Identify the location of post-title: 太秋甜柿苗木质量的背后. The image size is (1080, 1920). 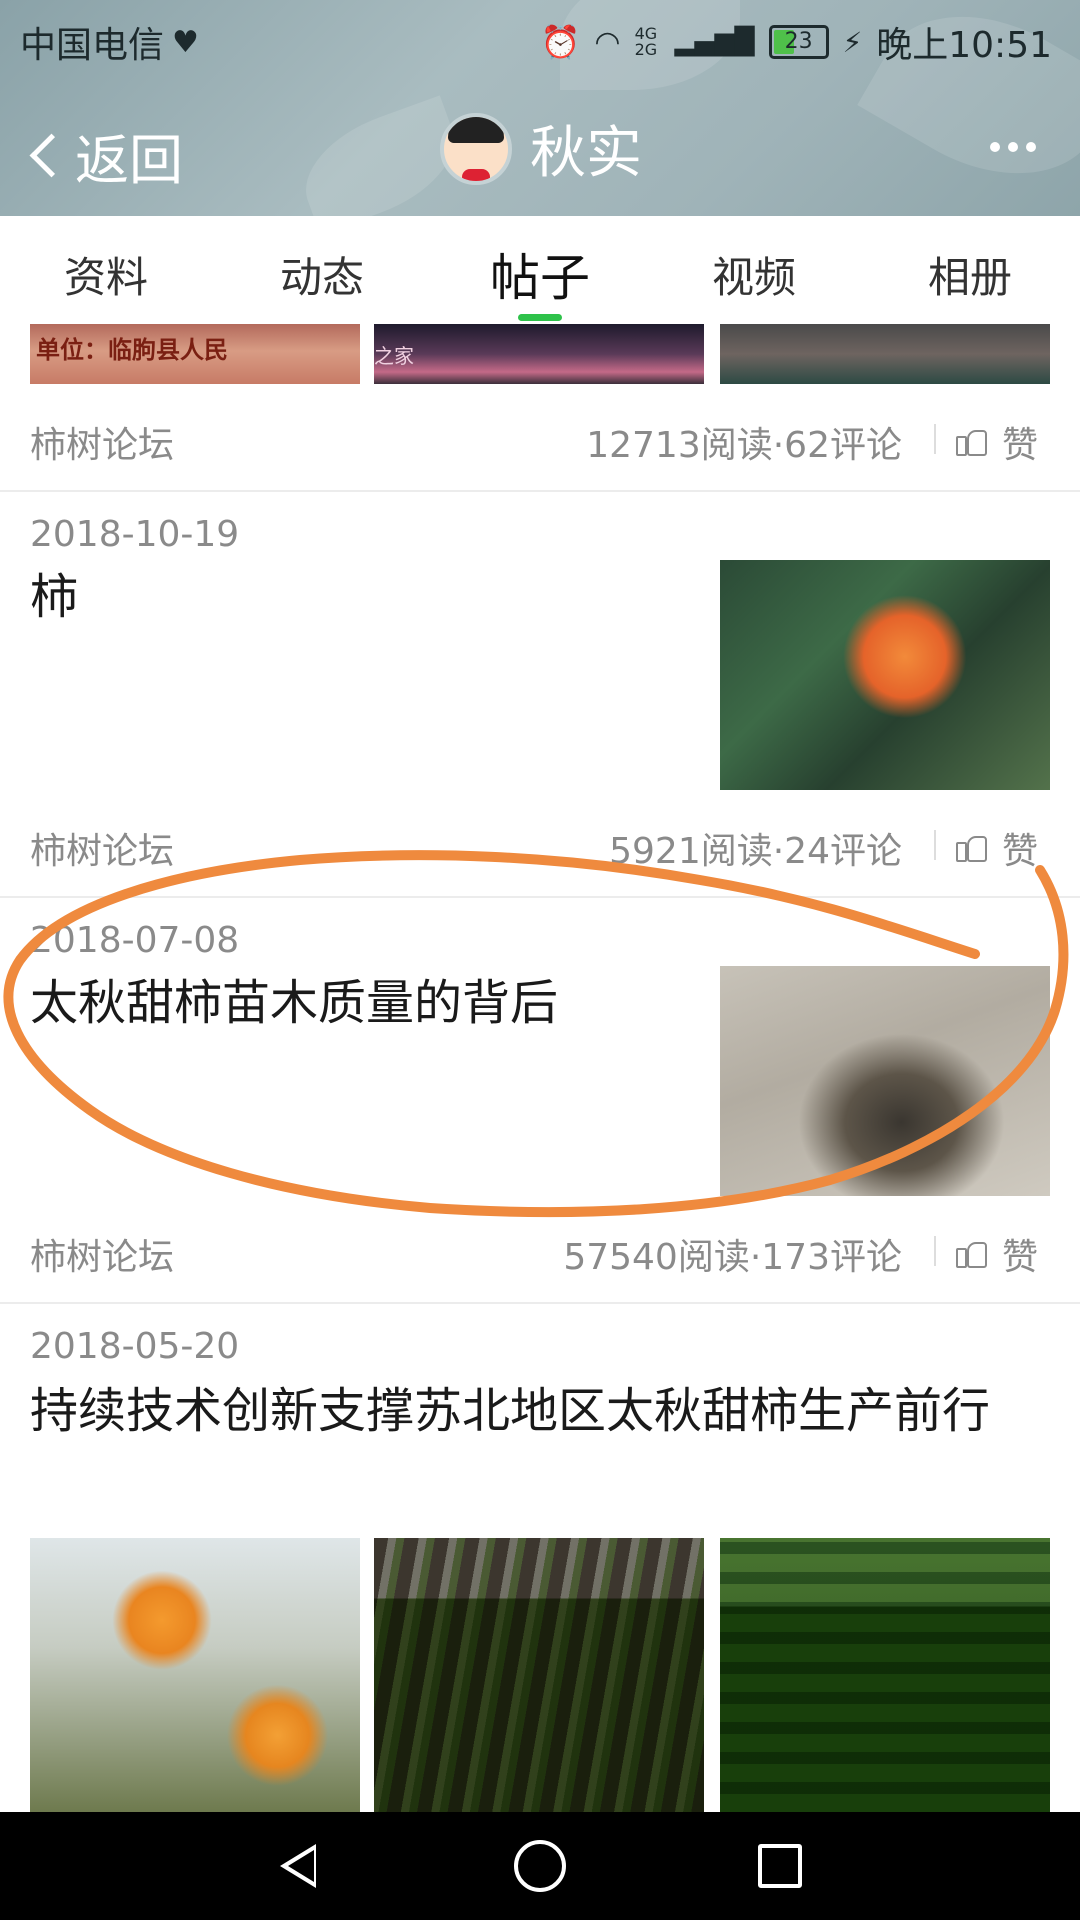
(294, 1003).